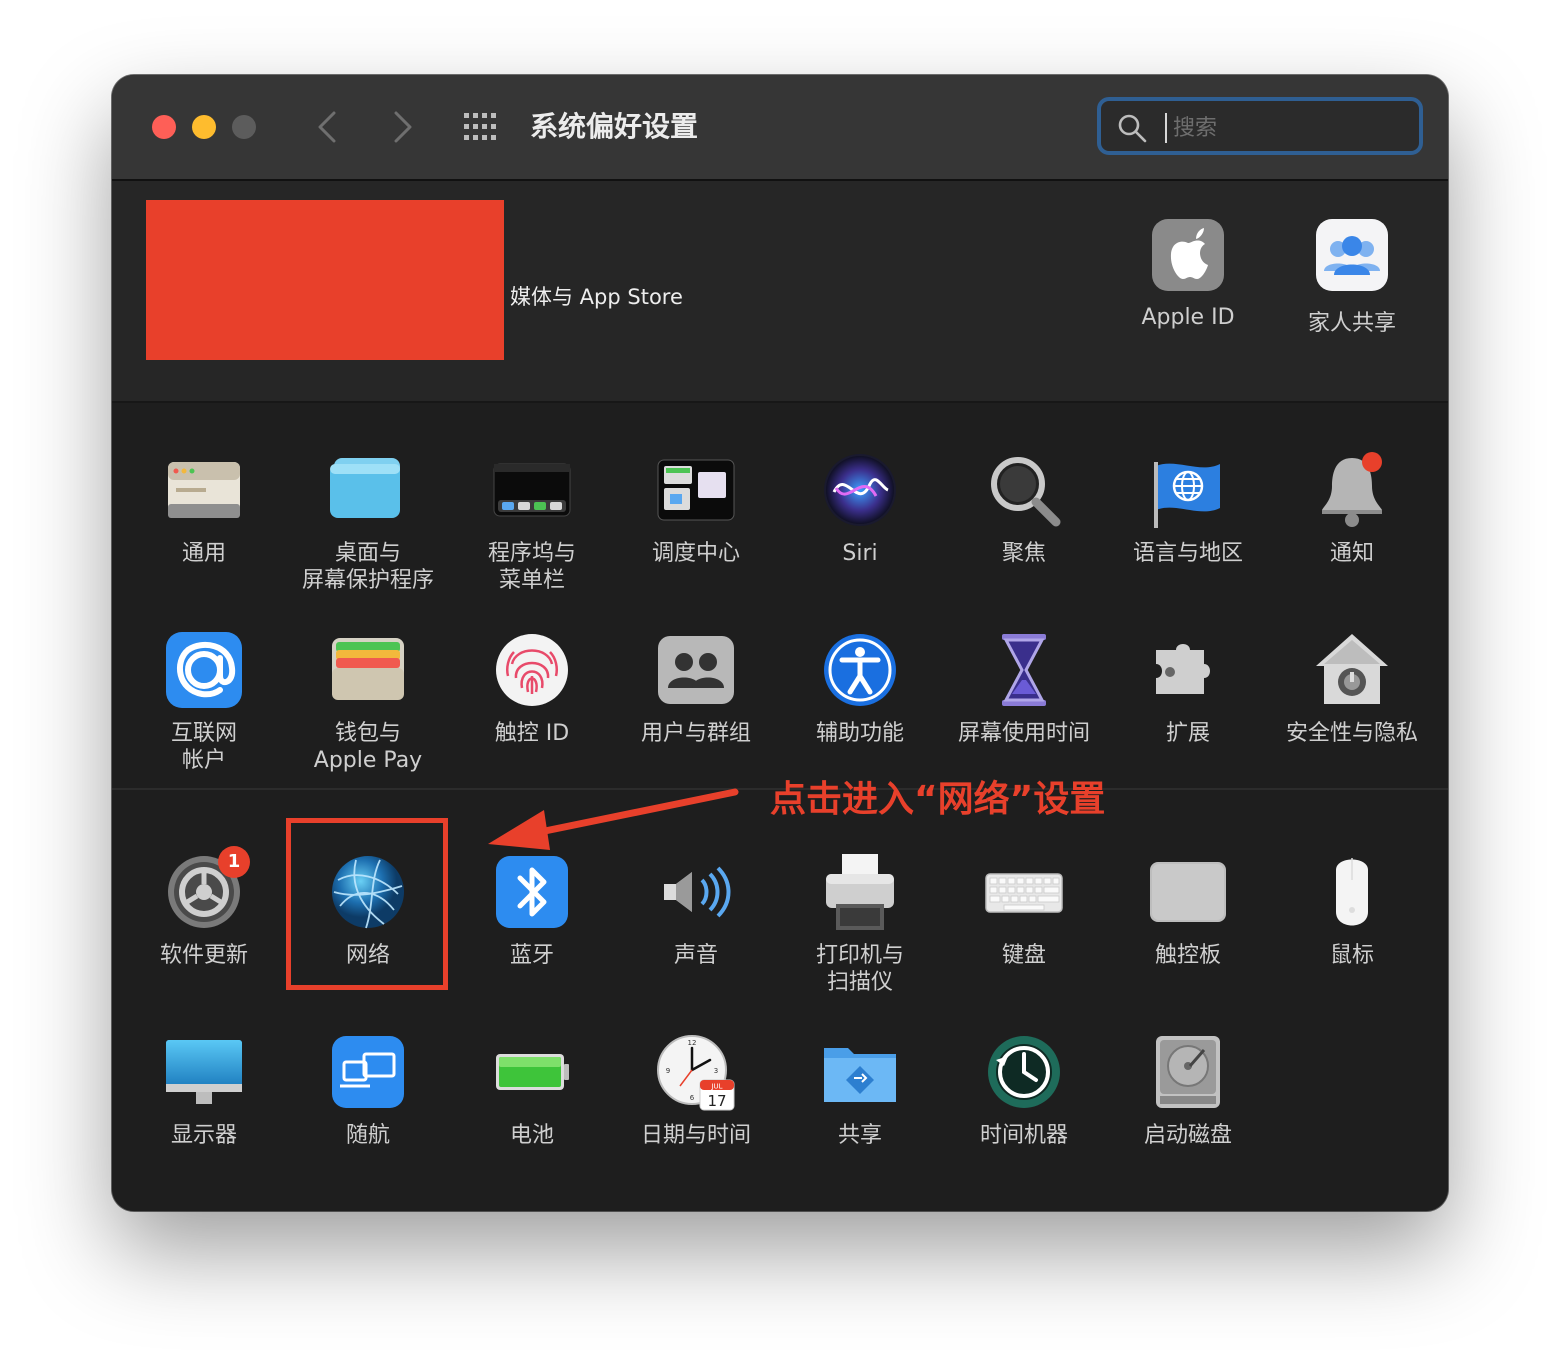 The width and height of the screenshot is (1560, 1360). Describe the element at coordinates (1352, 892) in the screenshot. I see `mouse-icon` at that location.